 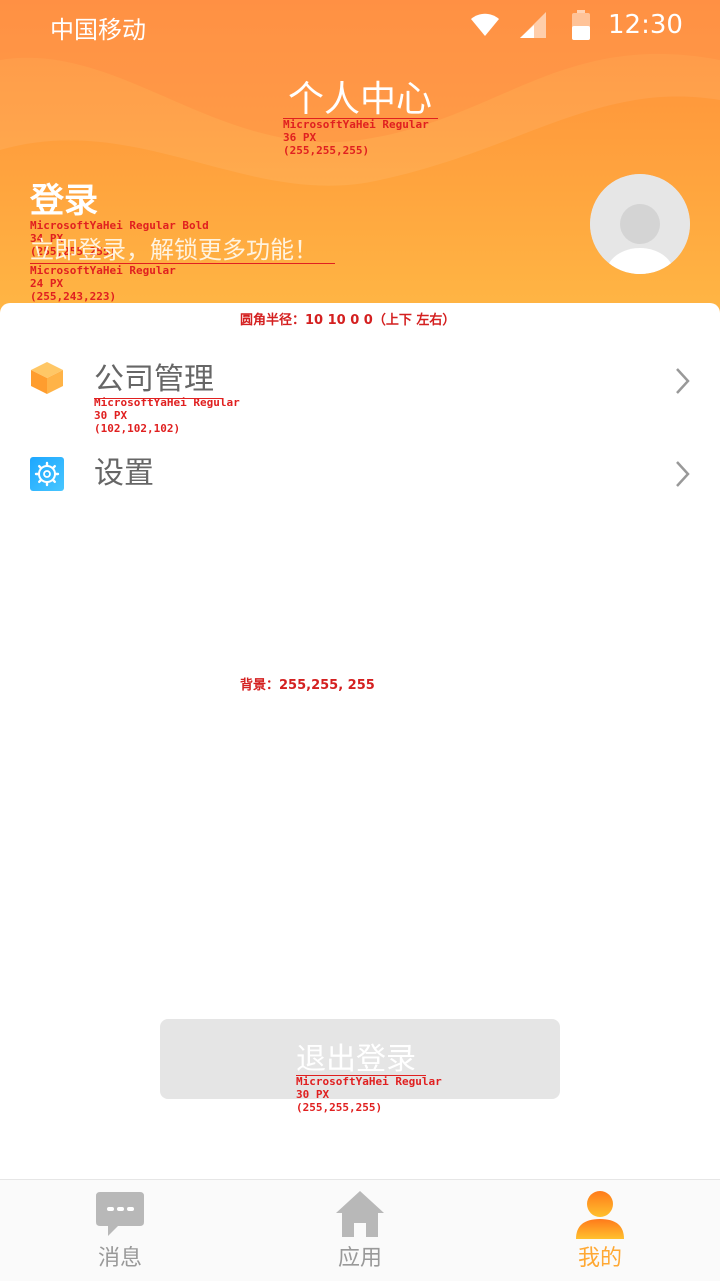 What do you see at coordinates (120, 1214) in the screenshot?
I see `message-icon` at bounding box center [120, 1214].